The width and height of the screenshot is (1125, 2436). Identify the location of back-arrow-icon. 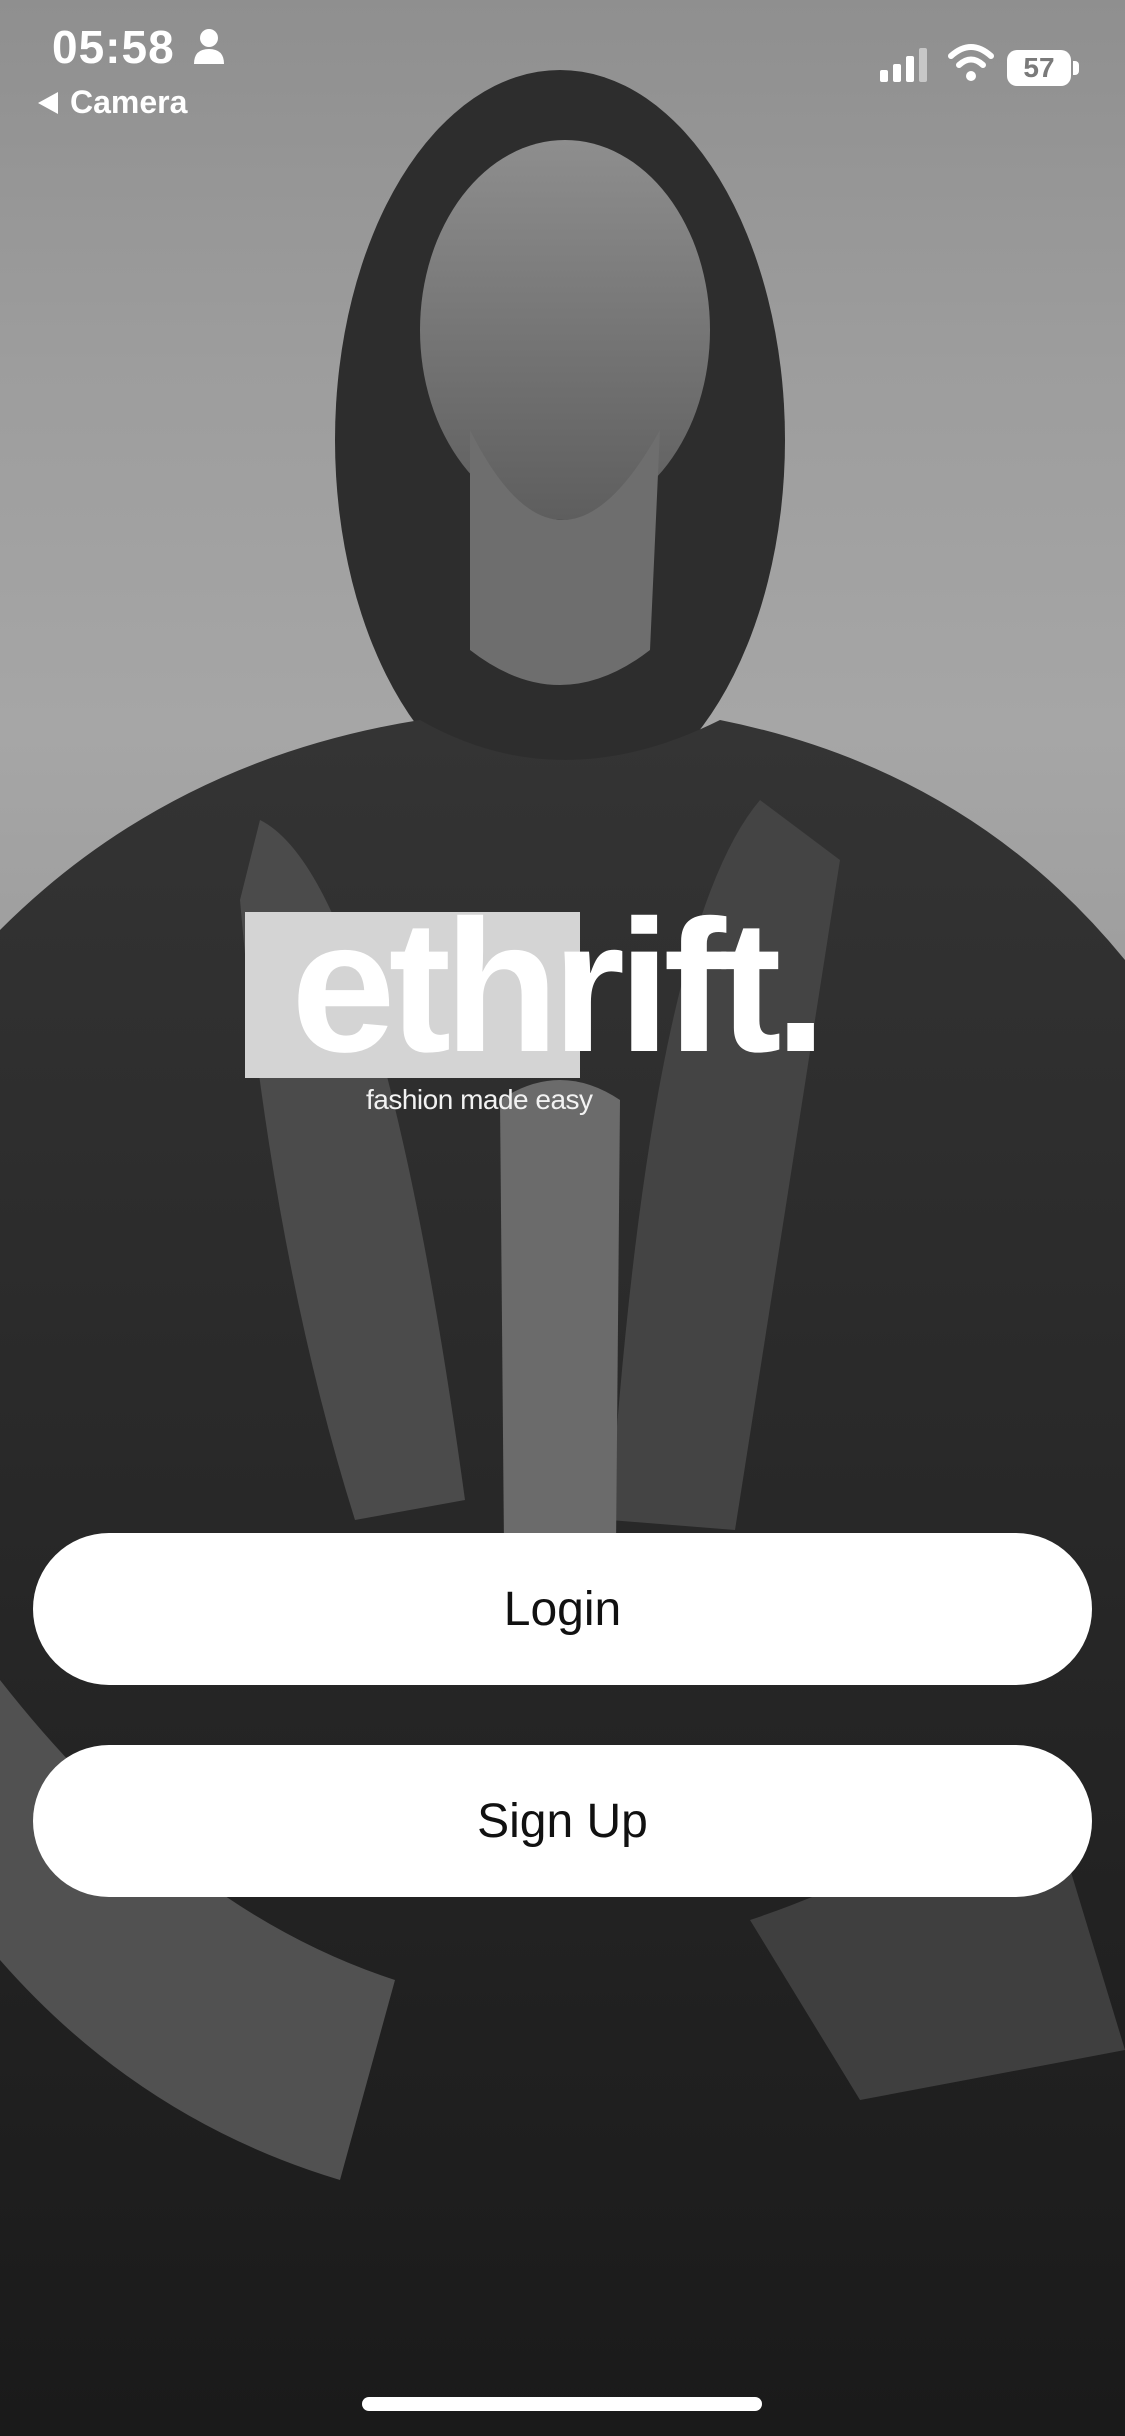
(48, 102).